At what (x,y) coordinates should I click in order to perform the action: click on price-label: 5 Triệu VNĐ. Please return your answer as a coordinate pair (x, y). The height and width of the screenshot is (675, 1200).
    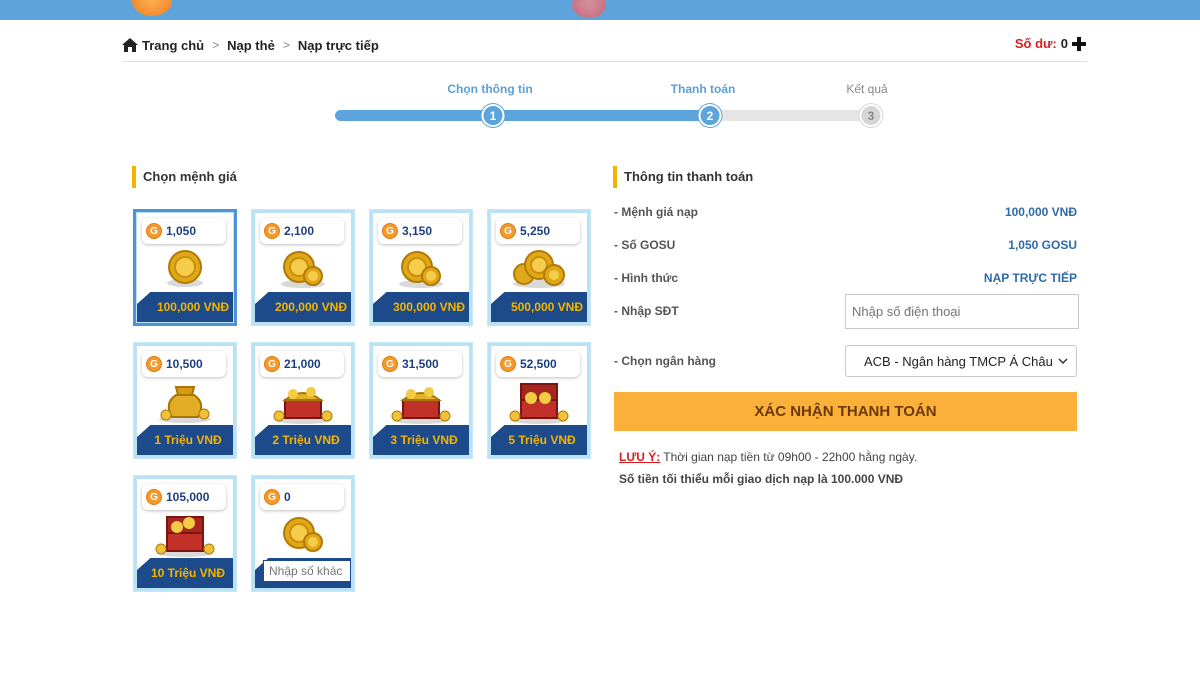
    Looking at the image, I should click on (539, 440).